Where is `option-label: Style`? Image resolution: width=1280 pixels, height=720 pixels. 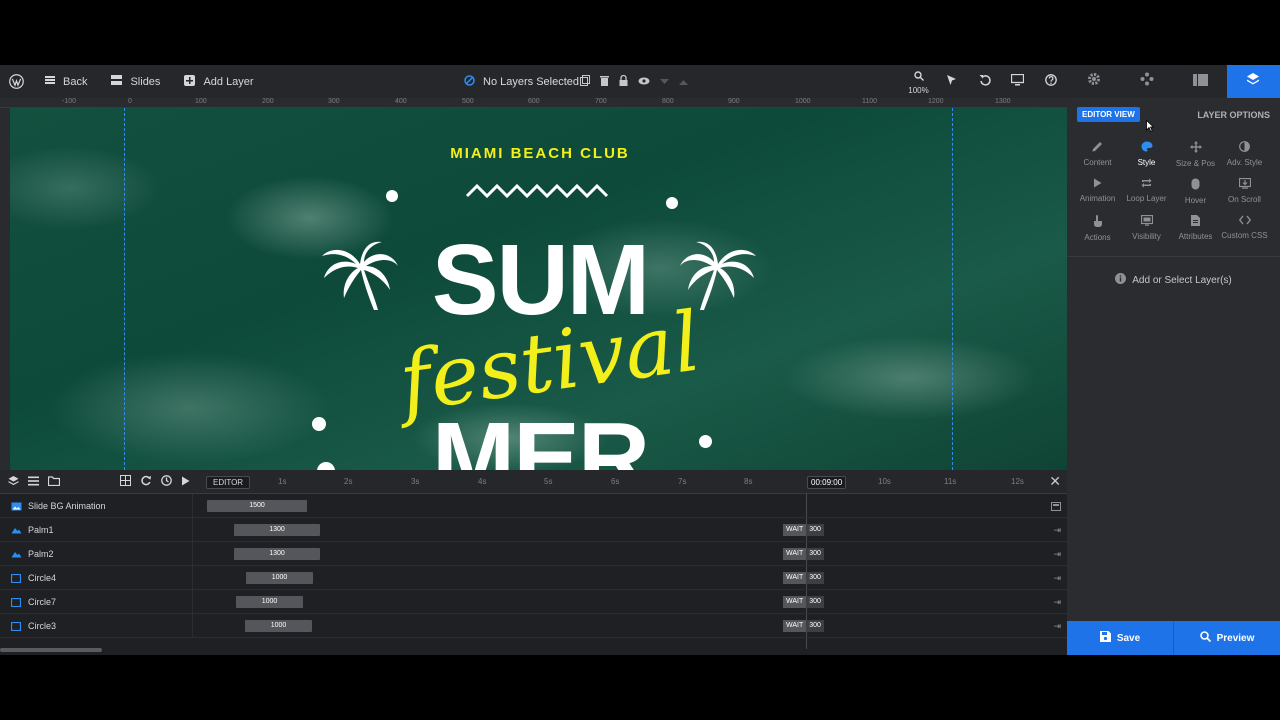
option-label: Style is located at coordinates (1146, 162).